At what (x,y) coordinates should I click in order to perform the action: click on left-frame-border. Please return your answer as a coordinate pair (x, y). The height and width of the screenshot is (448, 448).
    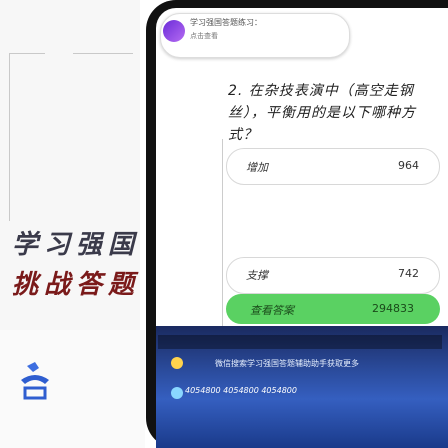
    Looking at the image, I should click on (9, 137).